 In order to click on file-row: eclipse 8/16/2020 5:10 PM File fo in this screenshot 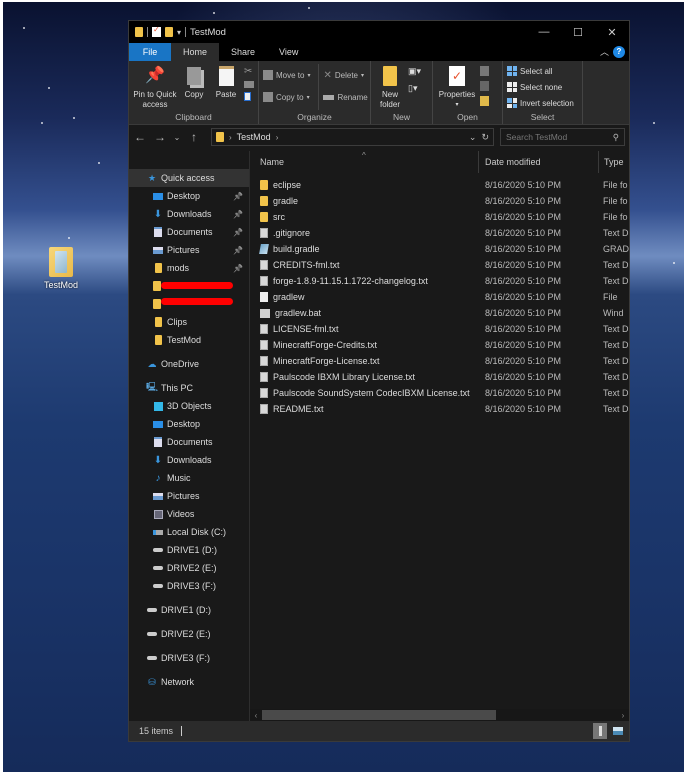, I will do `click(439, 185)`.